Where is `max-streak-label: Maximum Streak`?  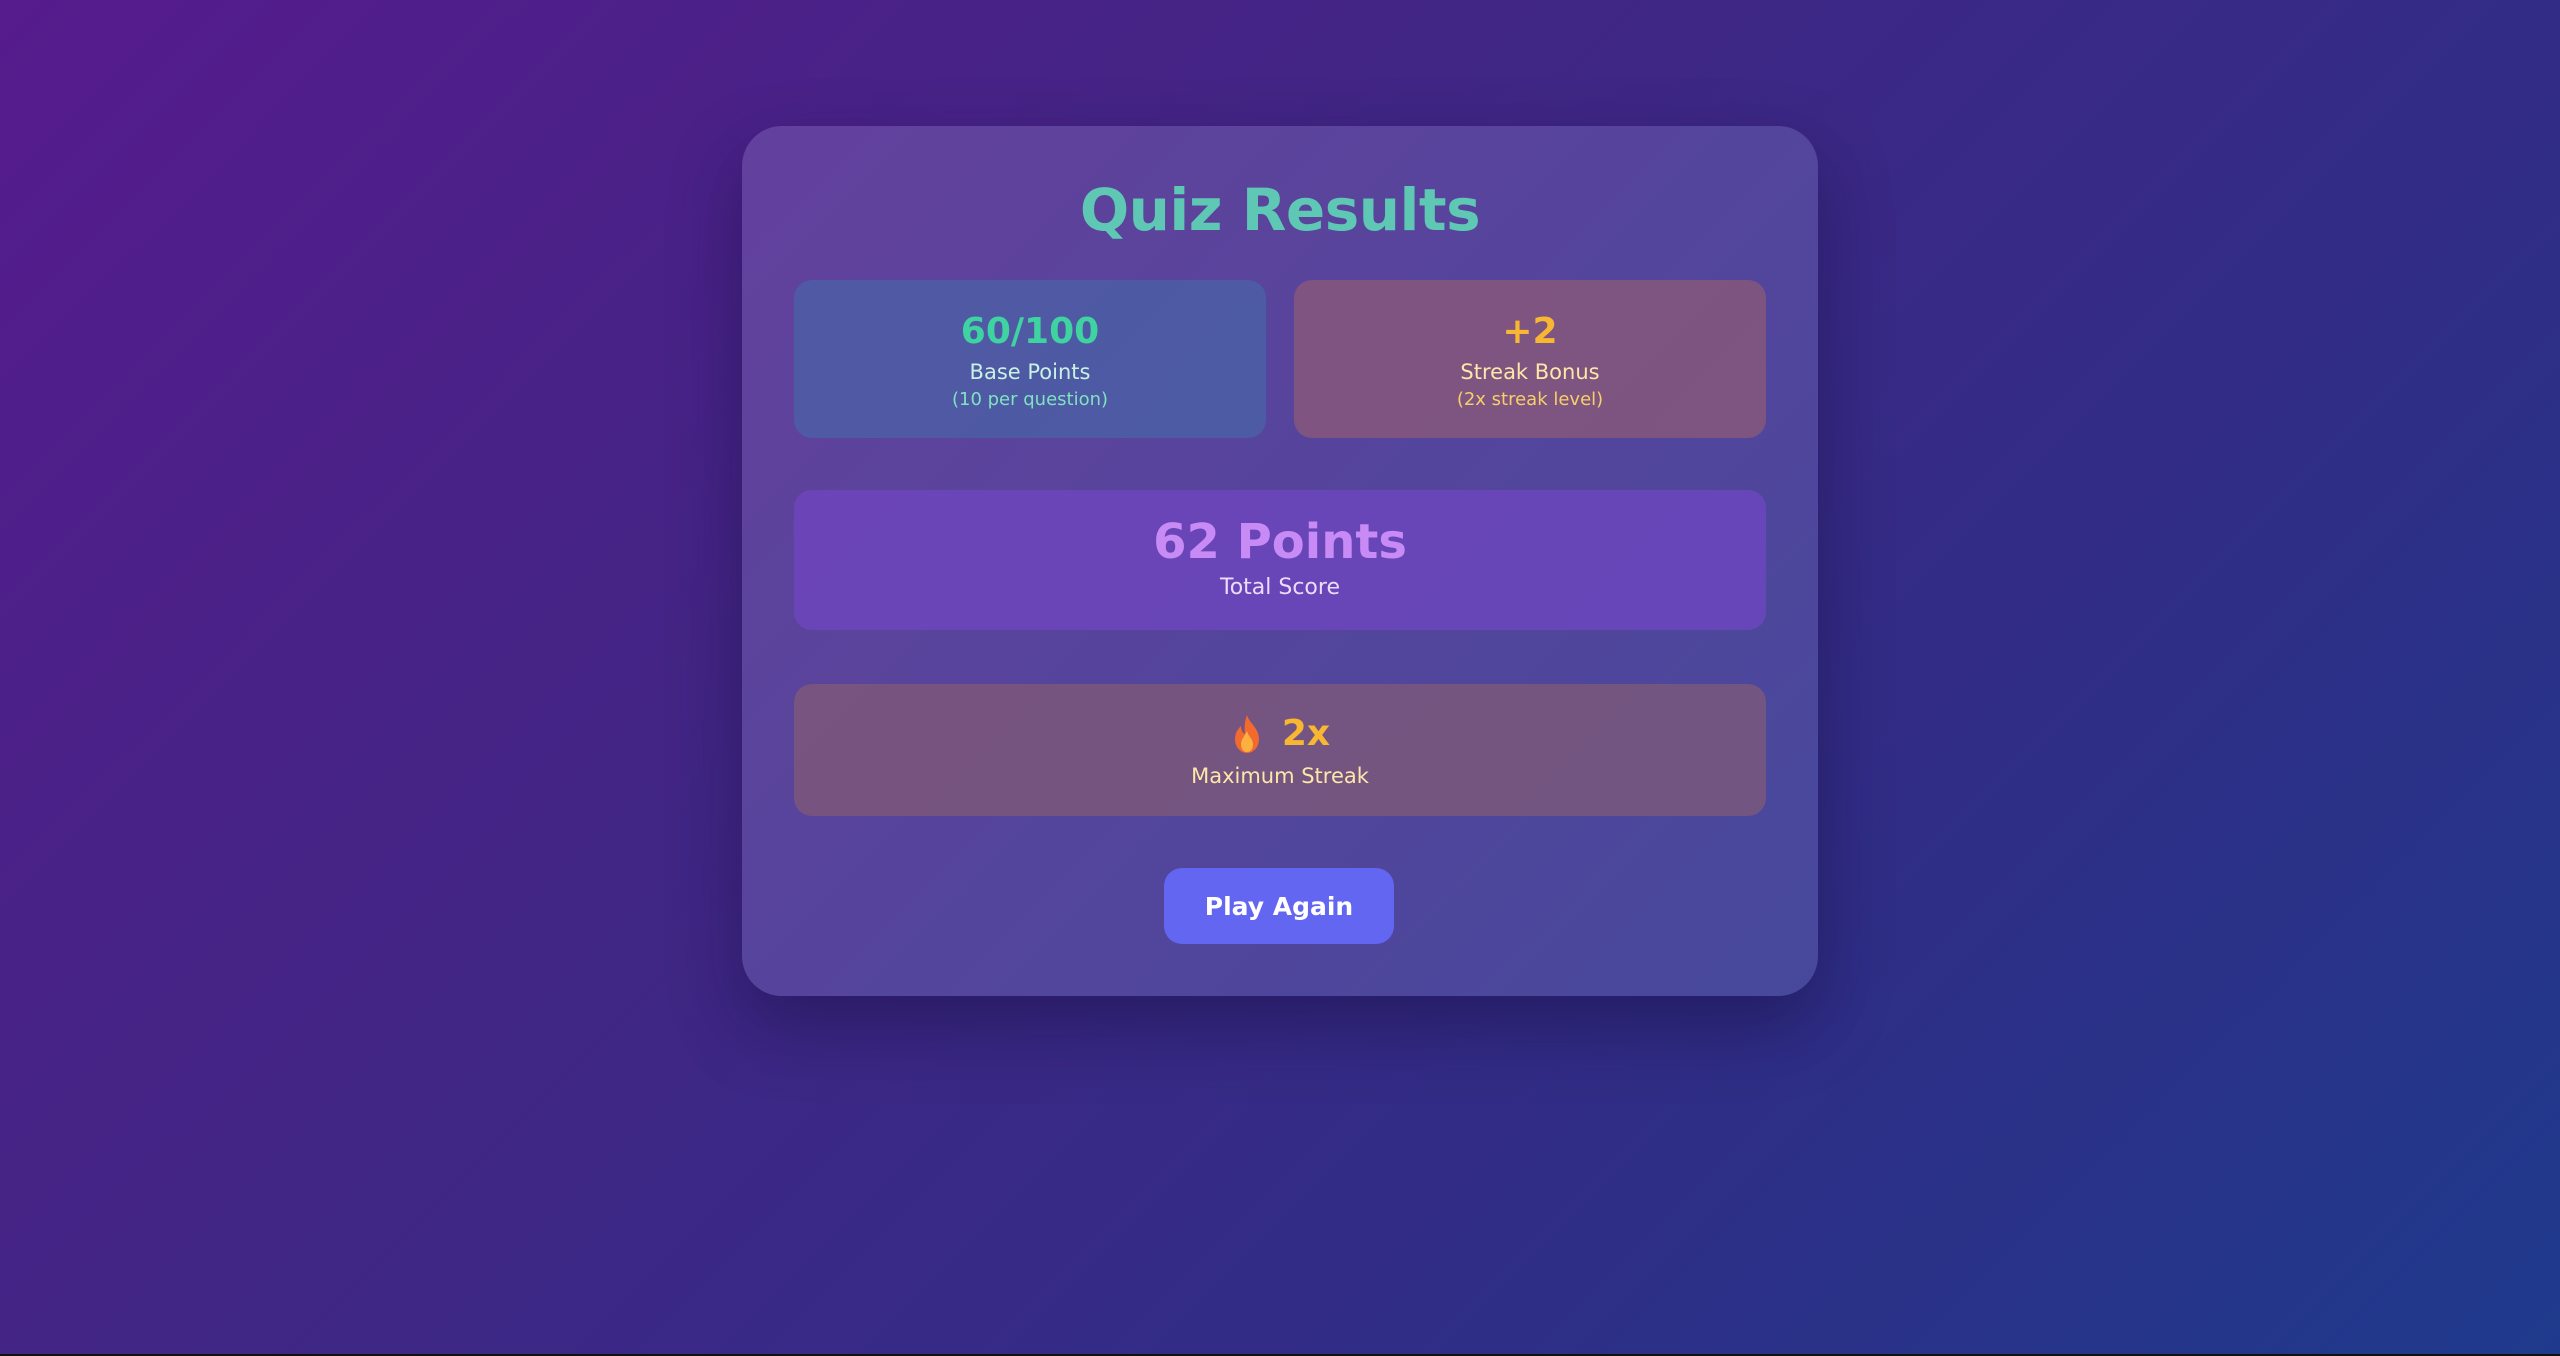
max-streak-label: Maximum Streak is located at coordinates (1280, 776).